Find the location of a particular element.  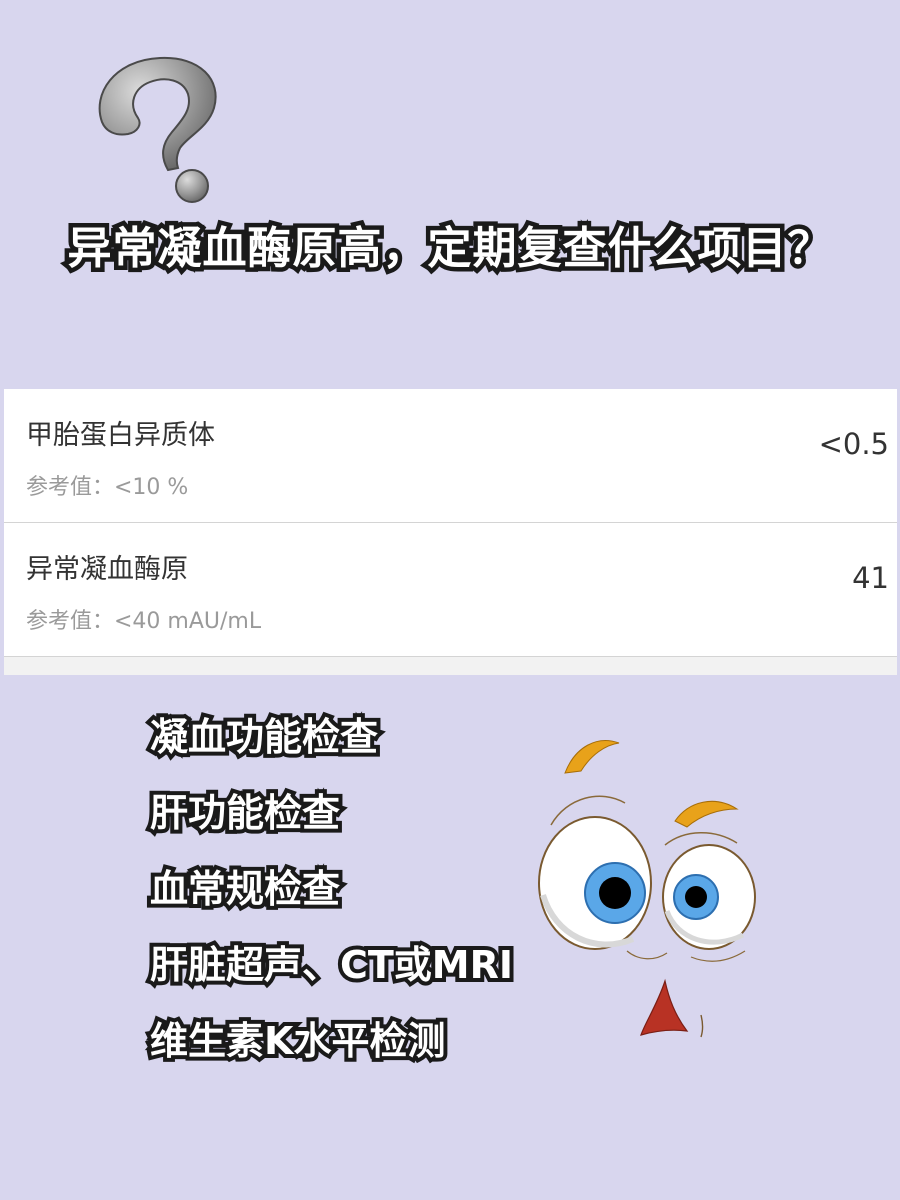

checkup-list: 凝血功能检查 肝功能检查 血常规检查 肝脏超声、CT或MRI 维生素K水平检测 is located at coordinates (331, 896).